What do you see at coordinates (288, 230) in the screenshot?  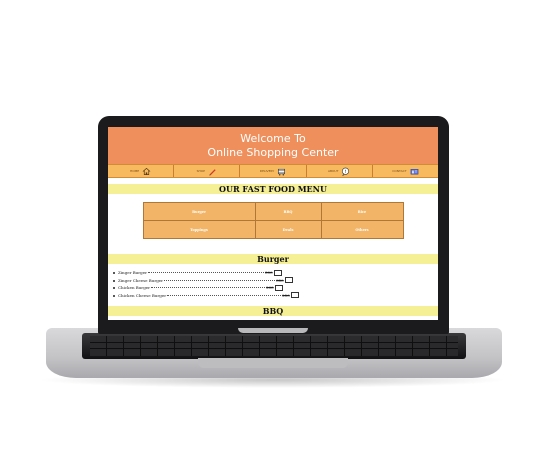 I see `category-deals: Deals` at bounding box center [288, 230].